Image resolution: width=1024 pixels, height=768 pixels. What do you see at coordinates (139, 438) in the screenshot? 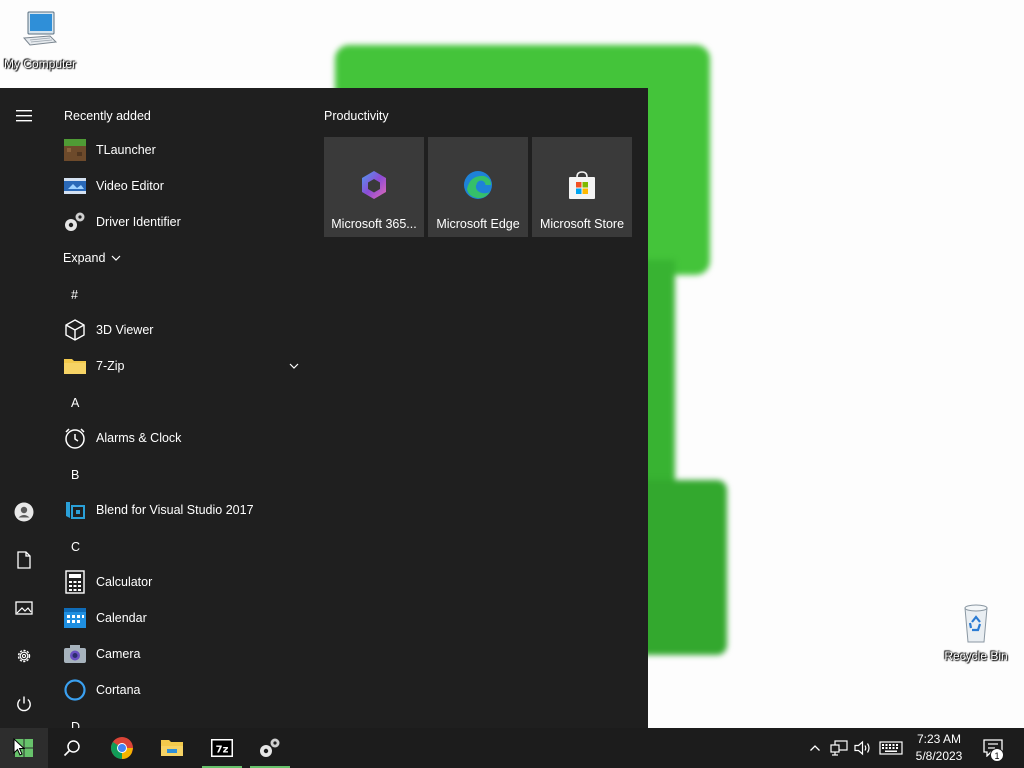
I see `app-label: Alarms & Clock` at bounding box center [139, 438].